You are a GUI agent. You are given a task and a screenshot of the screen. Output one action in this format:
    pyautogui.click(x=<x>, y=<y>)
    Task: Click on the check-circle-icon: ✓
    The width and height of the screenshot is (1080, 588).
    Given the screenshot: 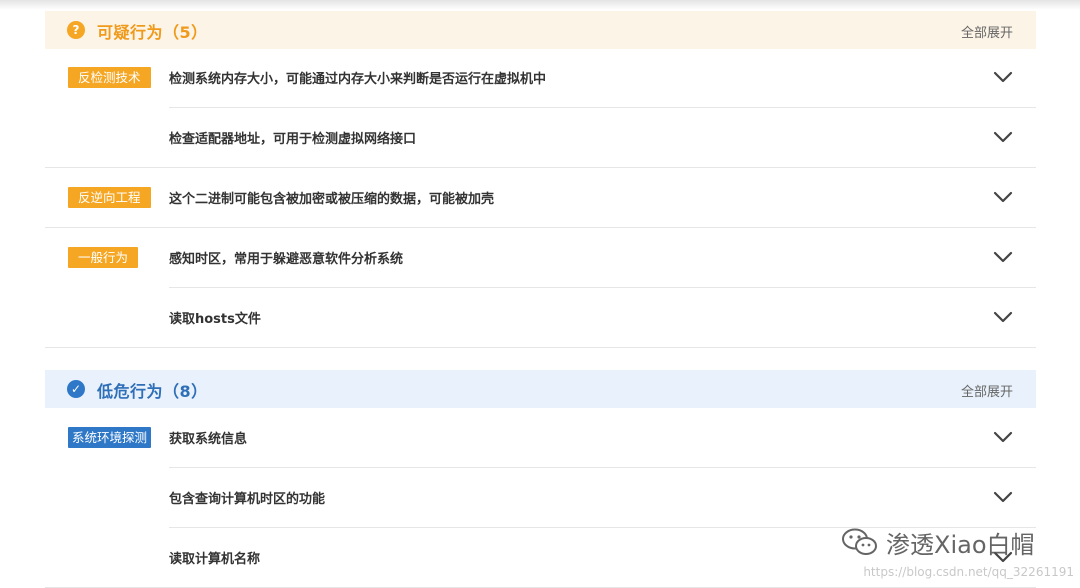 What is the action you would take?
    pyautogui.click(x=76, y=389)
    